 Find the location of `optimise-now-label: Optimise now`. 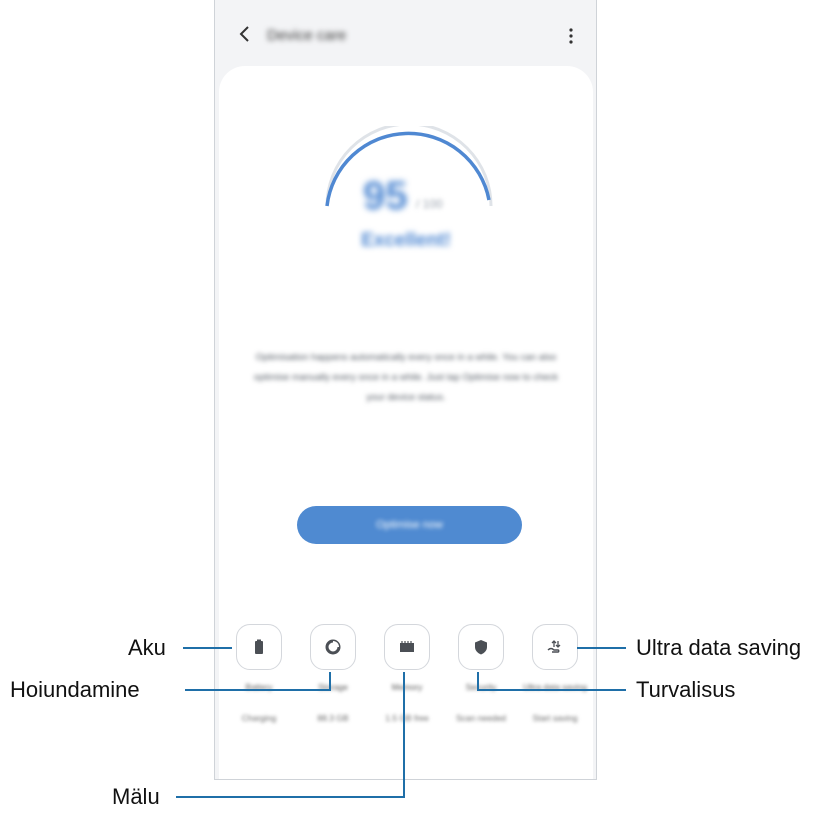

optimise-now-label: Optimise now is located at coordinates (409, 525).